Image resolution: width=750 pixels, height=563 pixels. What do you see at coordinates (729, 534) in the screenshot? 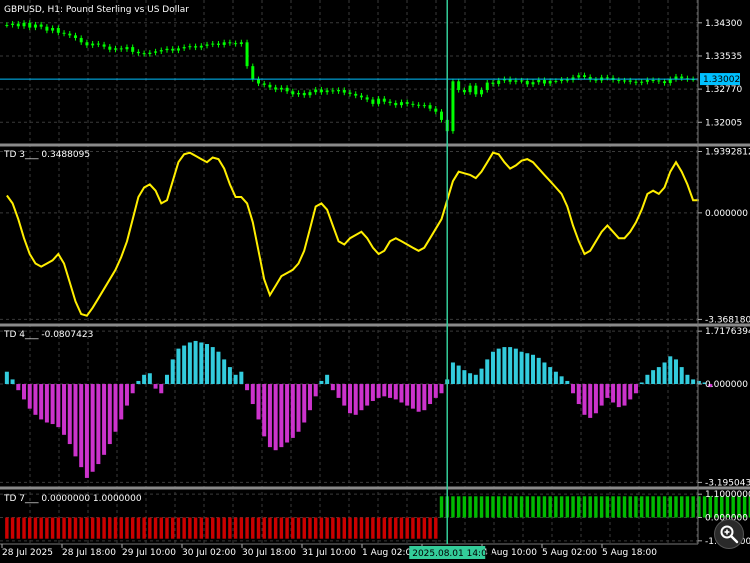
I see `zoom-button` at bounding box center [729, 534].